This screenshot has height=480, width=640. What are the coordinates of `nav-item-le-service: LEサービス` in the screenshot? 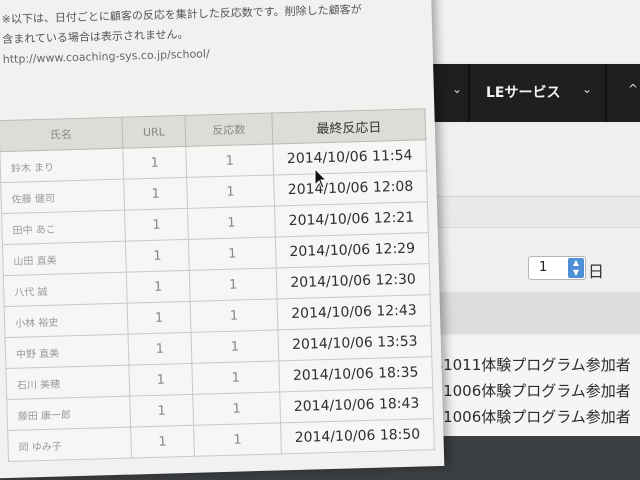 It's located at (523, 92).